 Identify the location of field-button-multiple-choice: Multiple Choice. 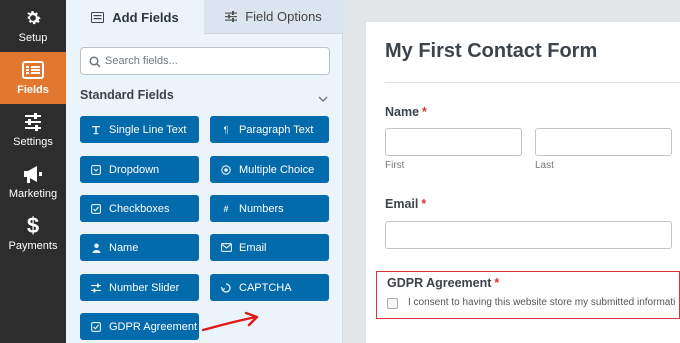
(269, 169).